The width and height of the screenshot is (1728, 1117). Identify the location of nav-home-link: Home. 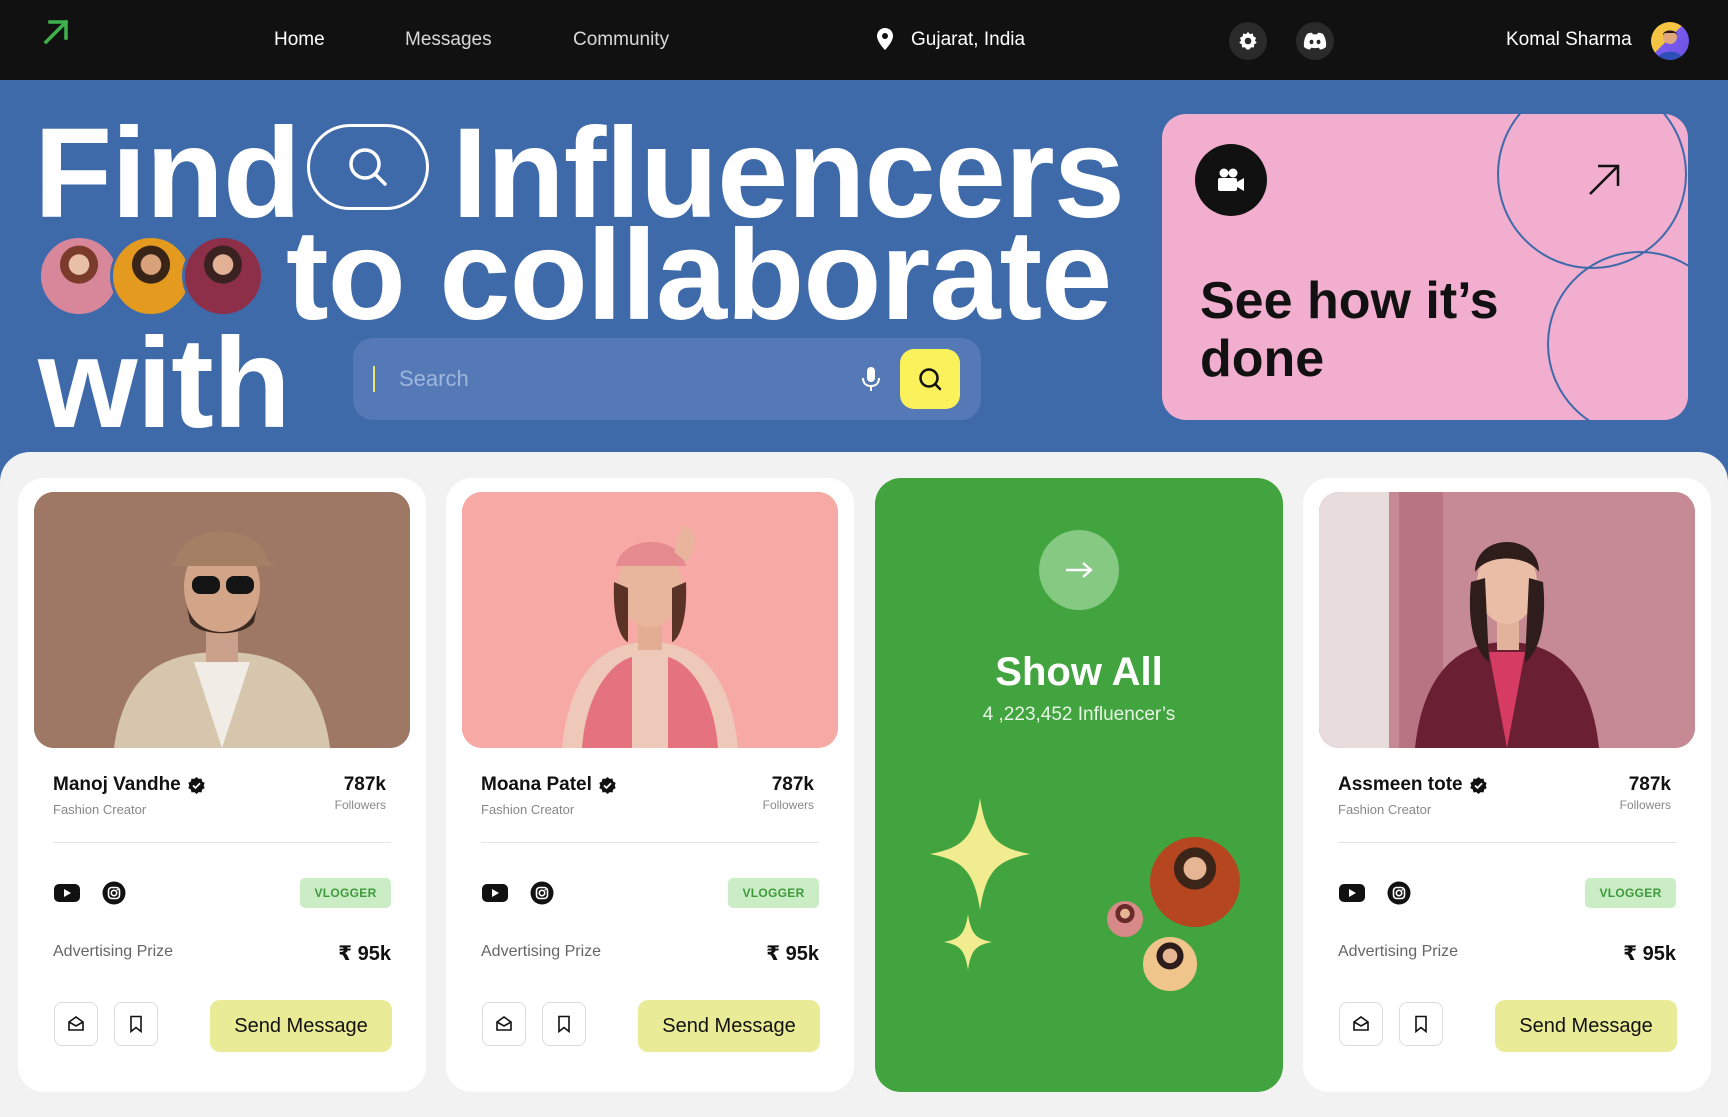
(299, 40).